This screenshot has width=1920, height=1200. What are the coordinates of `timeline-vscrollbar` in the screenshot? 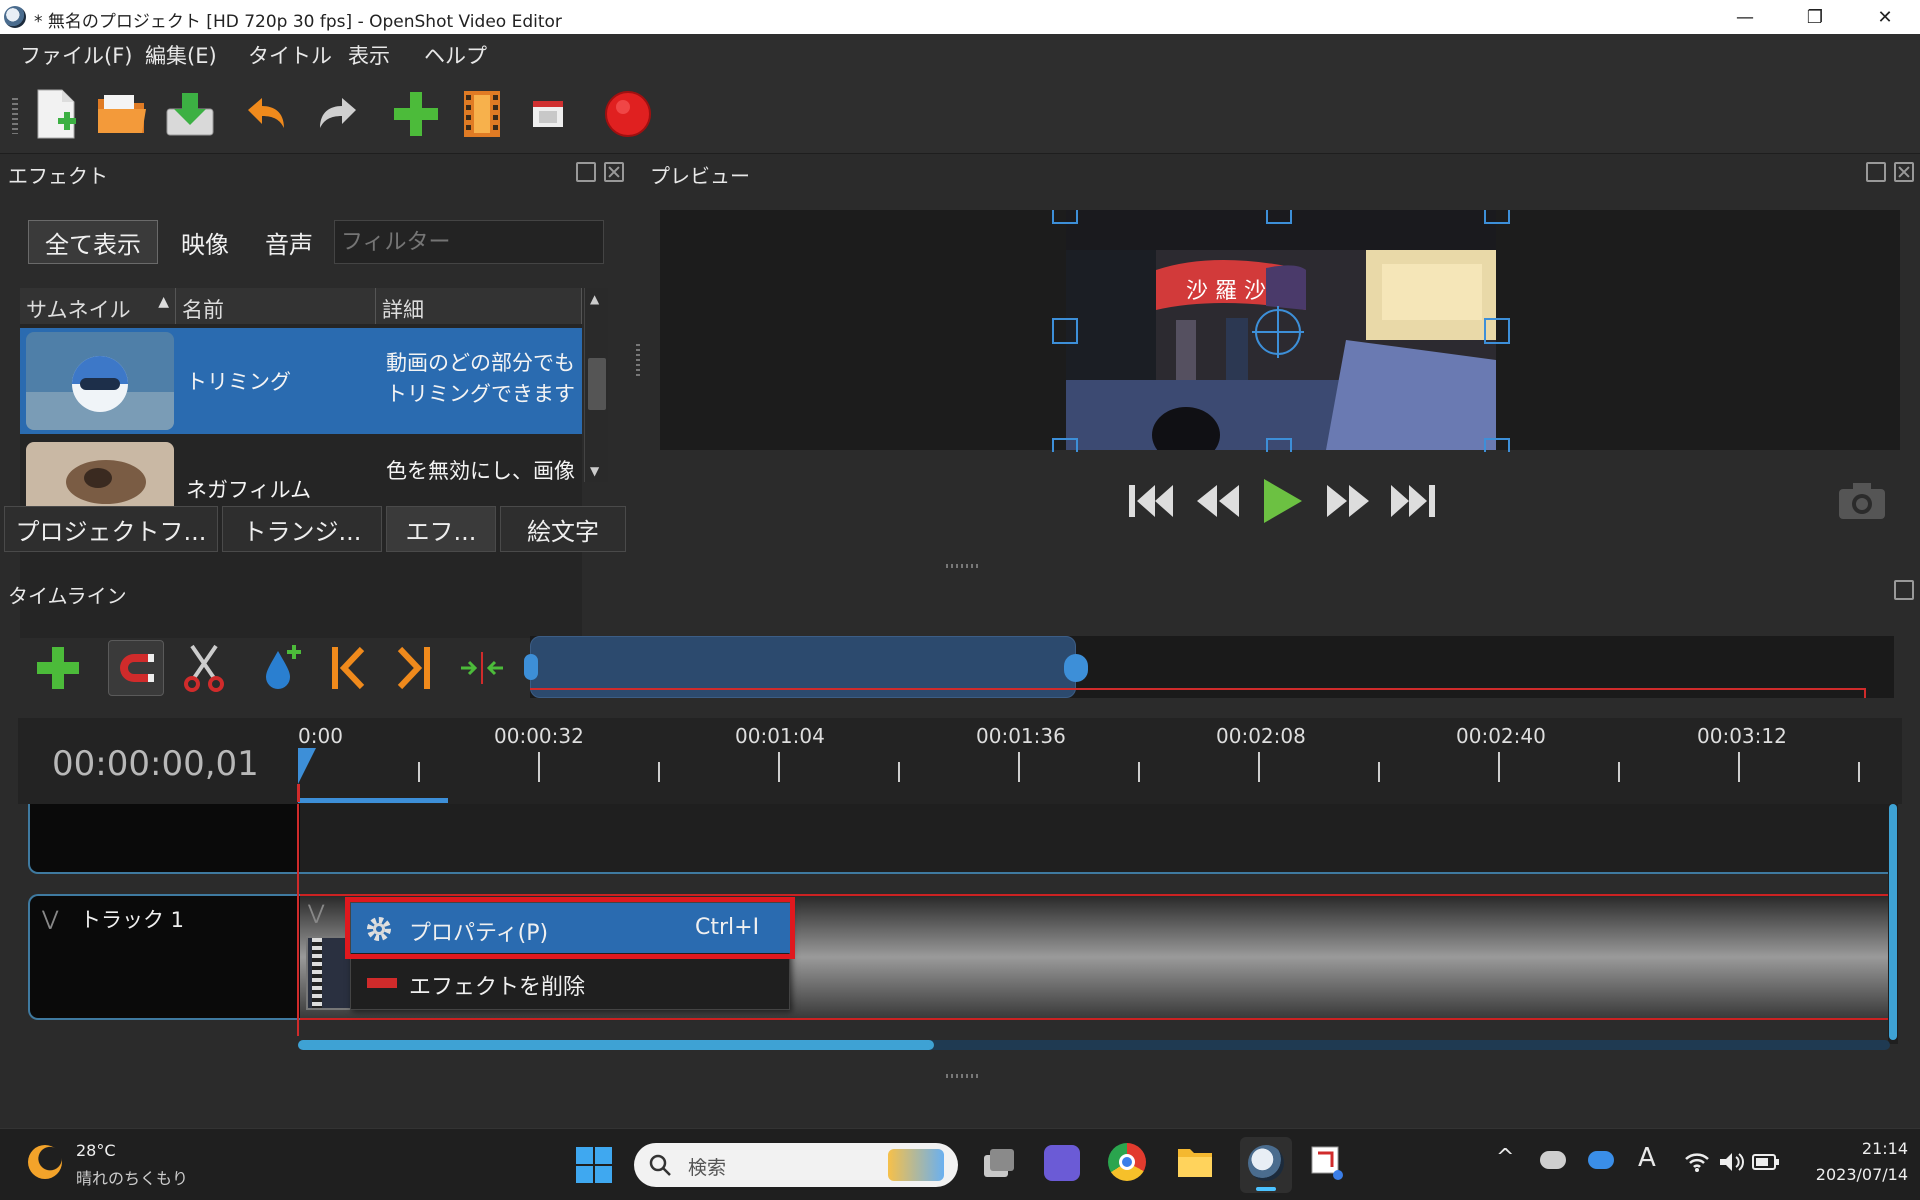 It's located at (1893, 924).